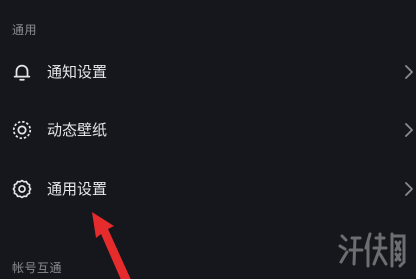  What do you see at coordinates (25, 30) in the screenshot?
I see `section-header-general: 通用` at bounding box center [25, 30].